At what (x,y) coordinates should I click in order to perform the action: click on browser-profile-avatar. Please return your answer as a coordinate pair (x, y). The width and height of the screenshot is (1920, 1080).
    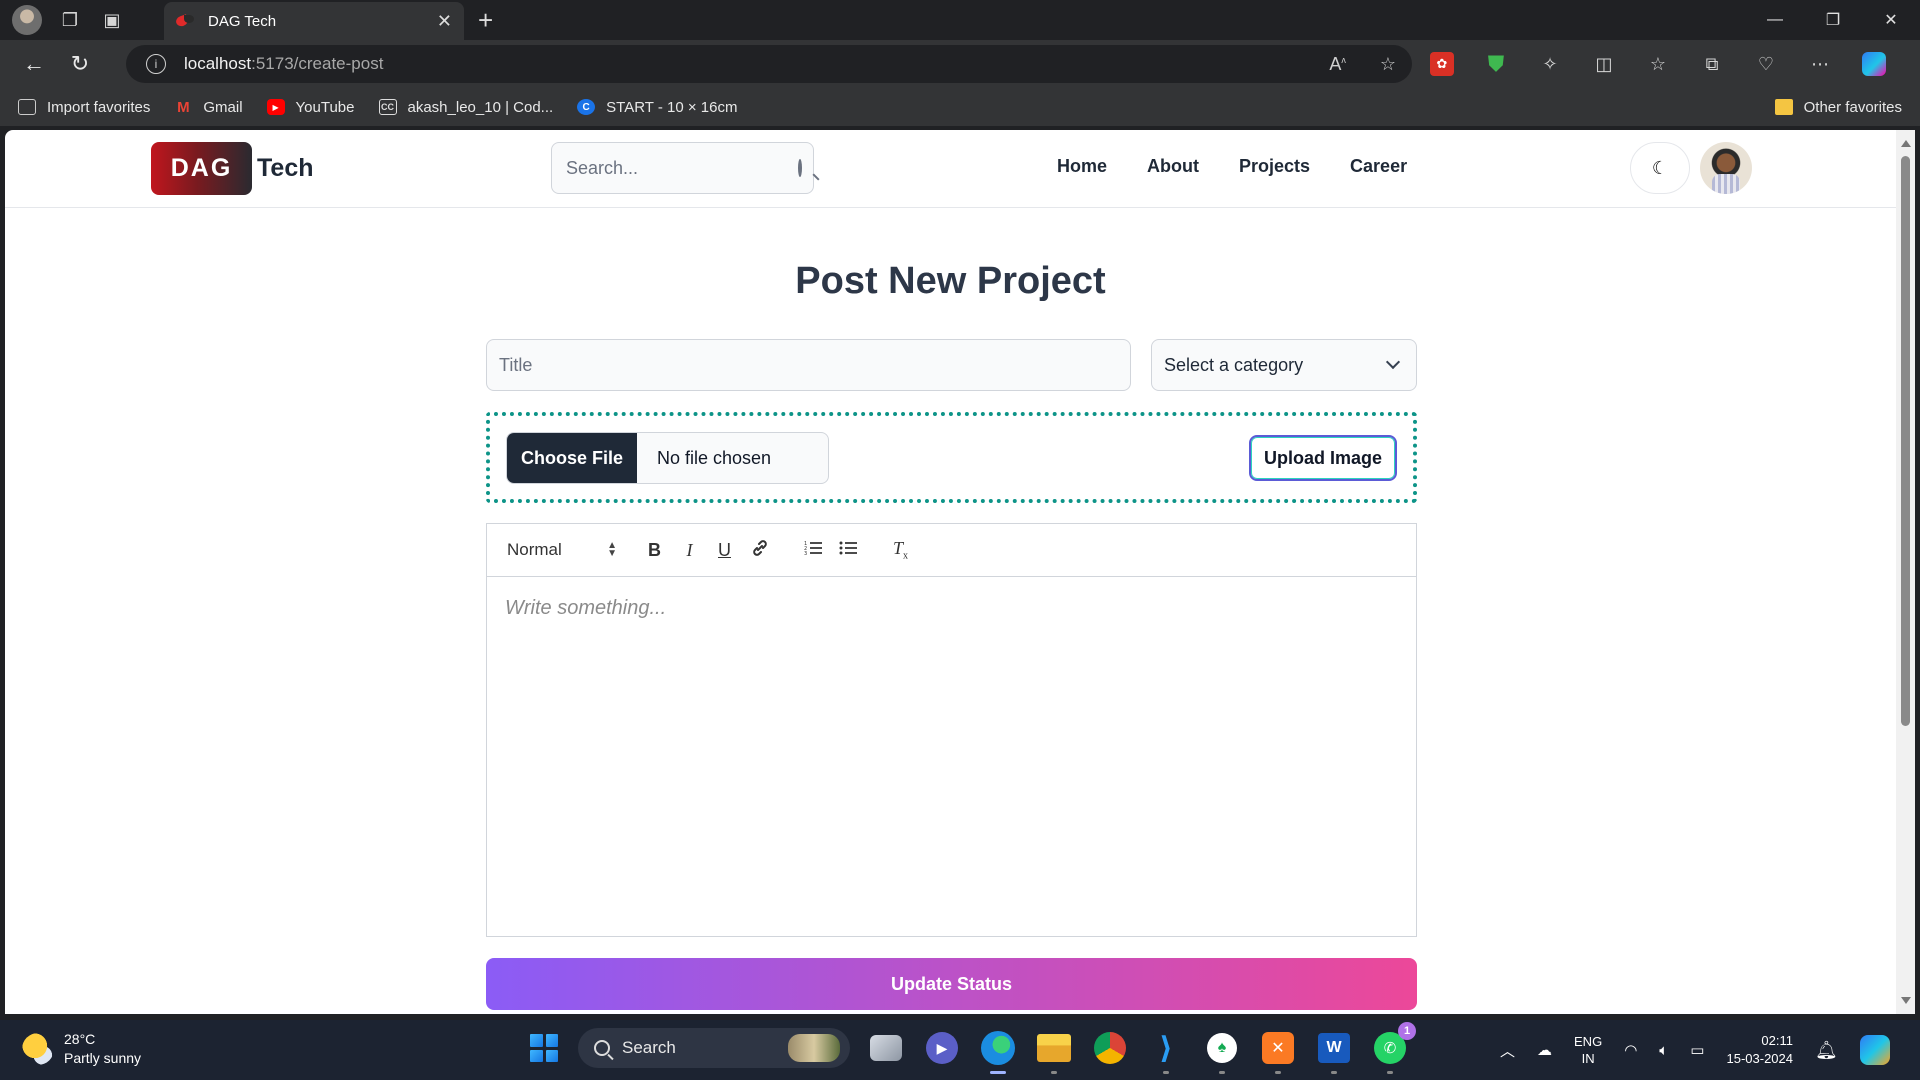
    Looking at the image, I should click on (27, 20).